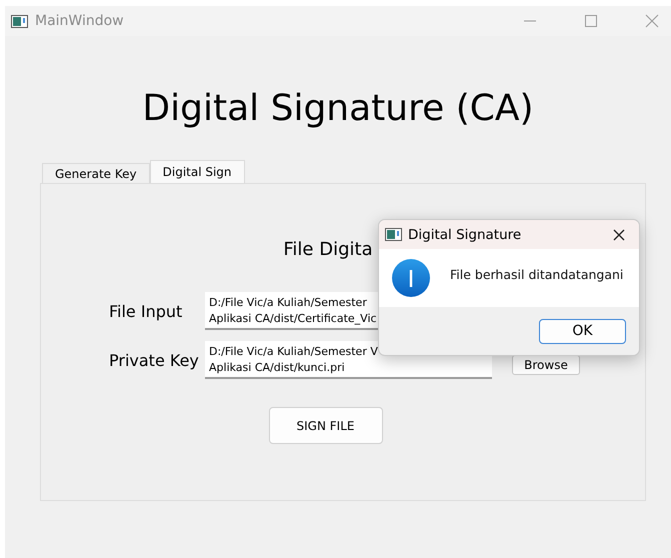  I want to click on app-heading: Digital Signature (CA), so click(338, 109).